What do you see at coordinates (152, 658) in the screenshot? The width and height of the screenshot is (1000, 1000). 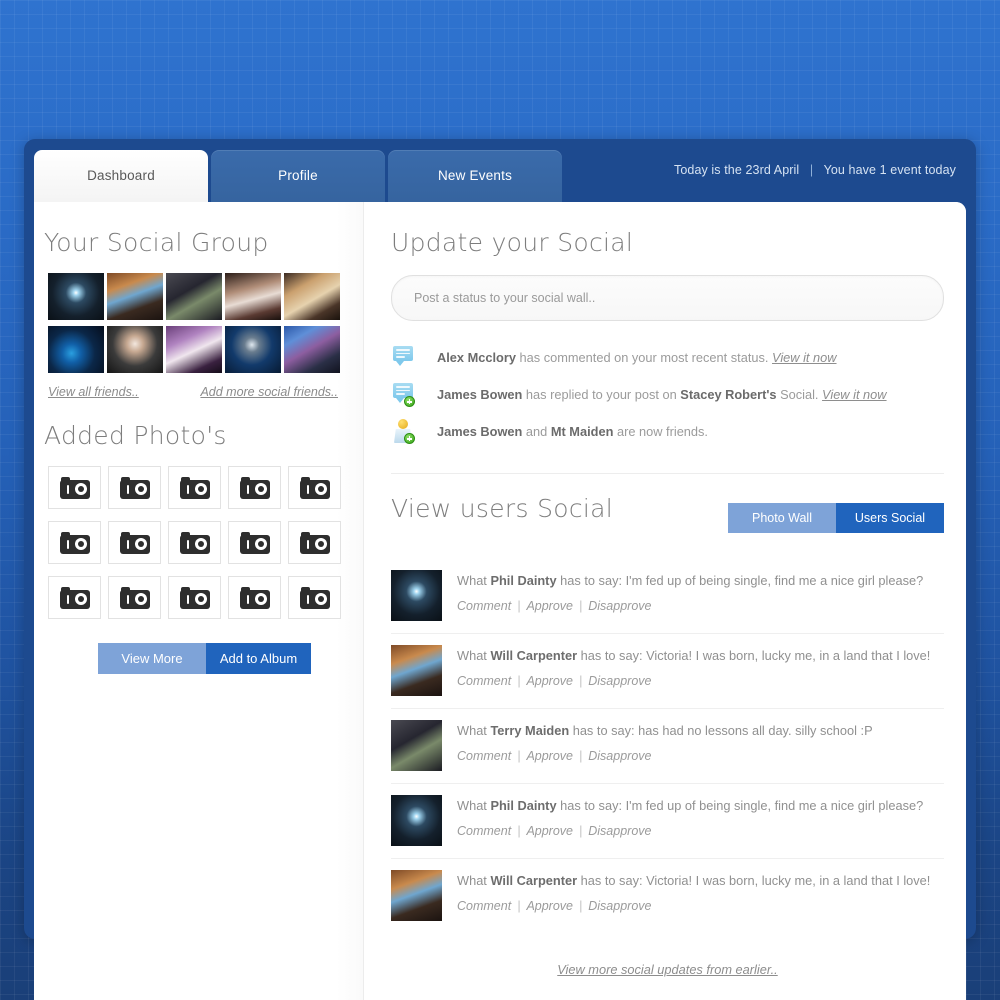 I see `view-more-button: View More` at bounding box center [152, 658].